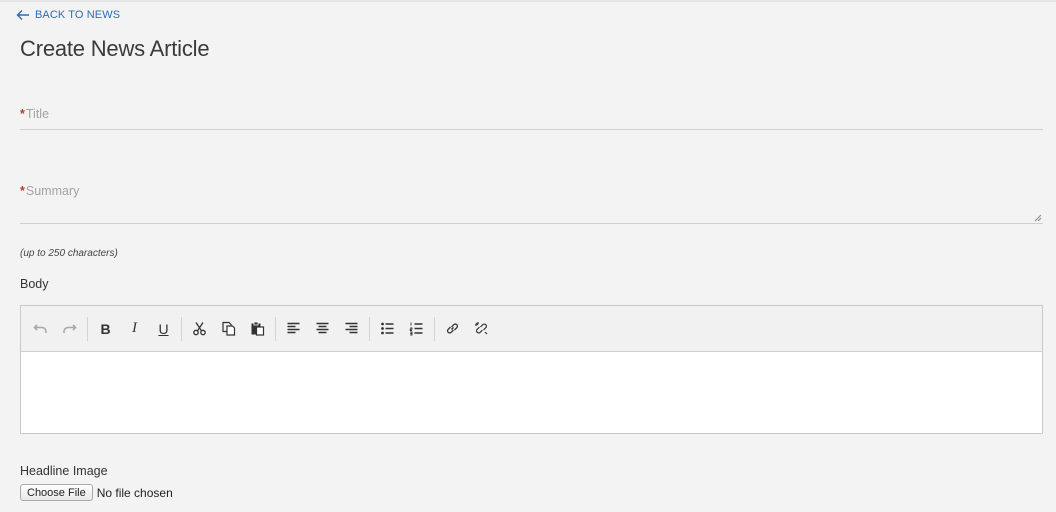 This screenshot has width=1056, height=512. I want to click on align-center-icon, so click(322, 329).